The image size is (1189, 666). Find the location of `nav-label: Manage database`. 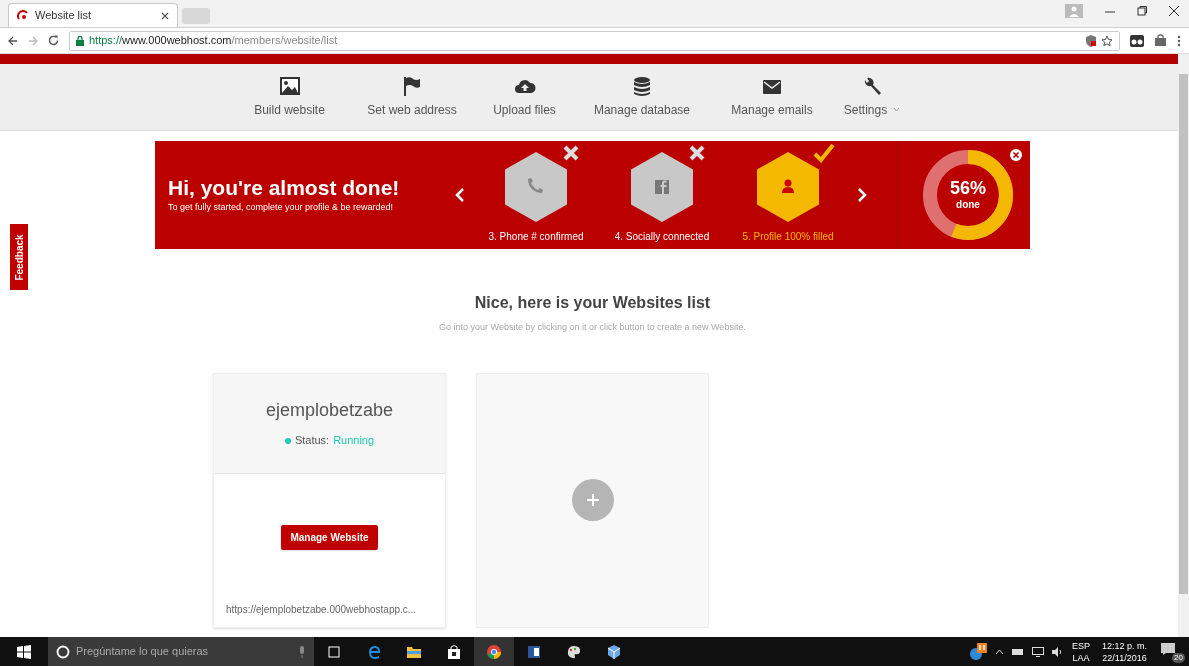

nav-label: Manage database is located at coordinates (642, 110).